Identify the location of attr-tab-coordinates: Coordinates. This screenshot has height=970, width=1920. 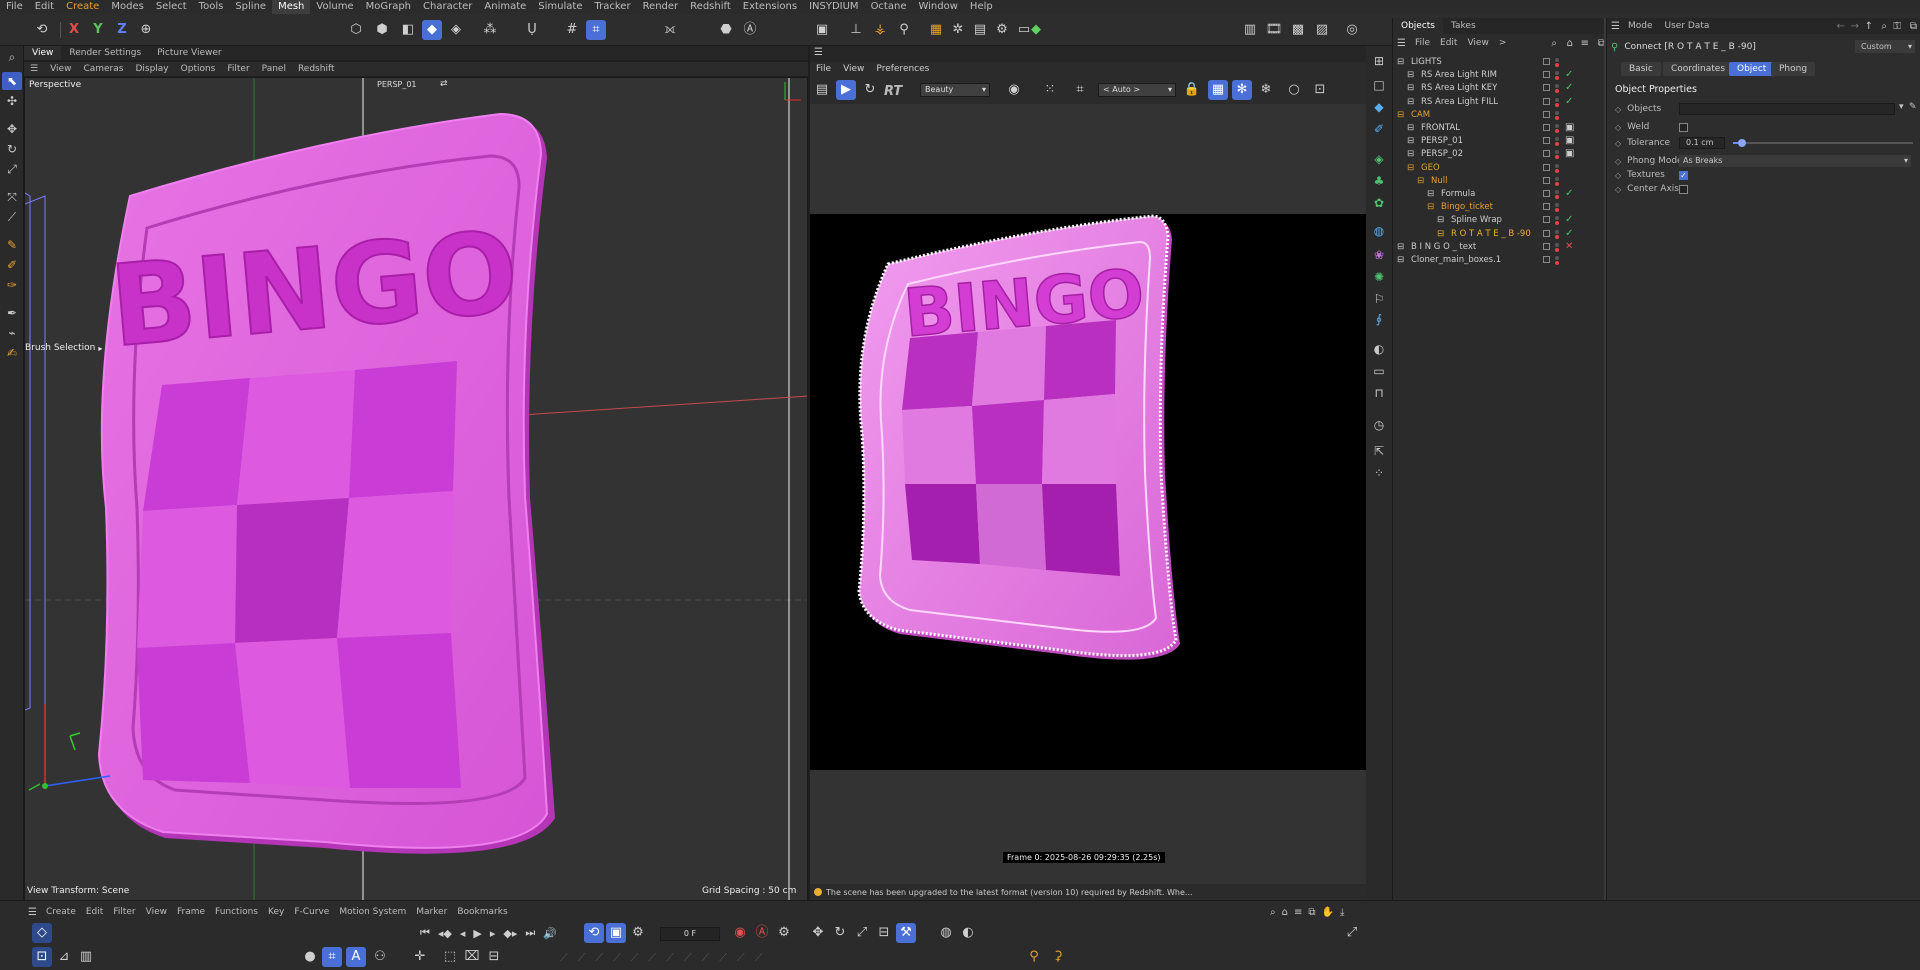
(1698, 69).